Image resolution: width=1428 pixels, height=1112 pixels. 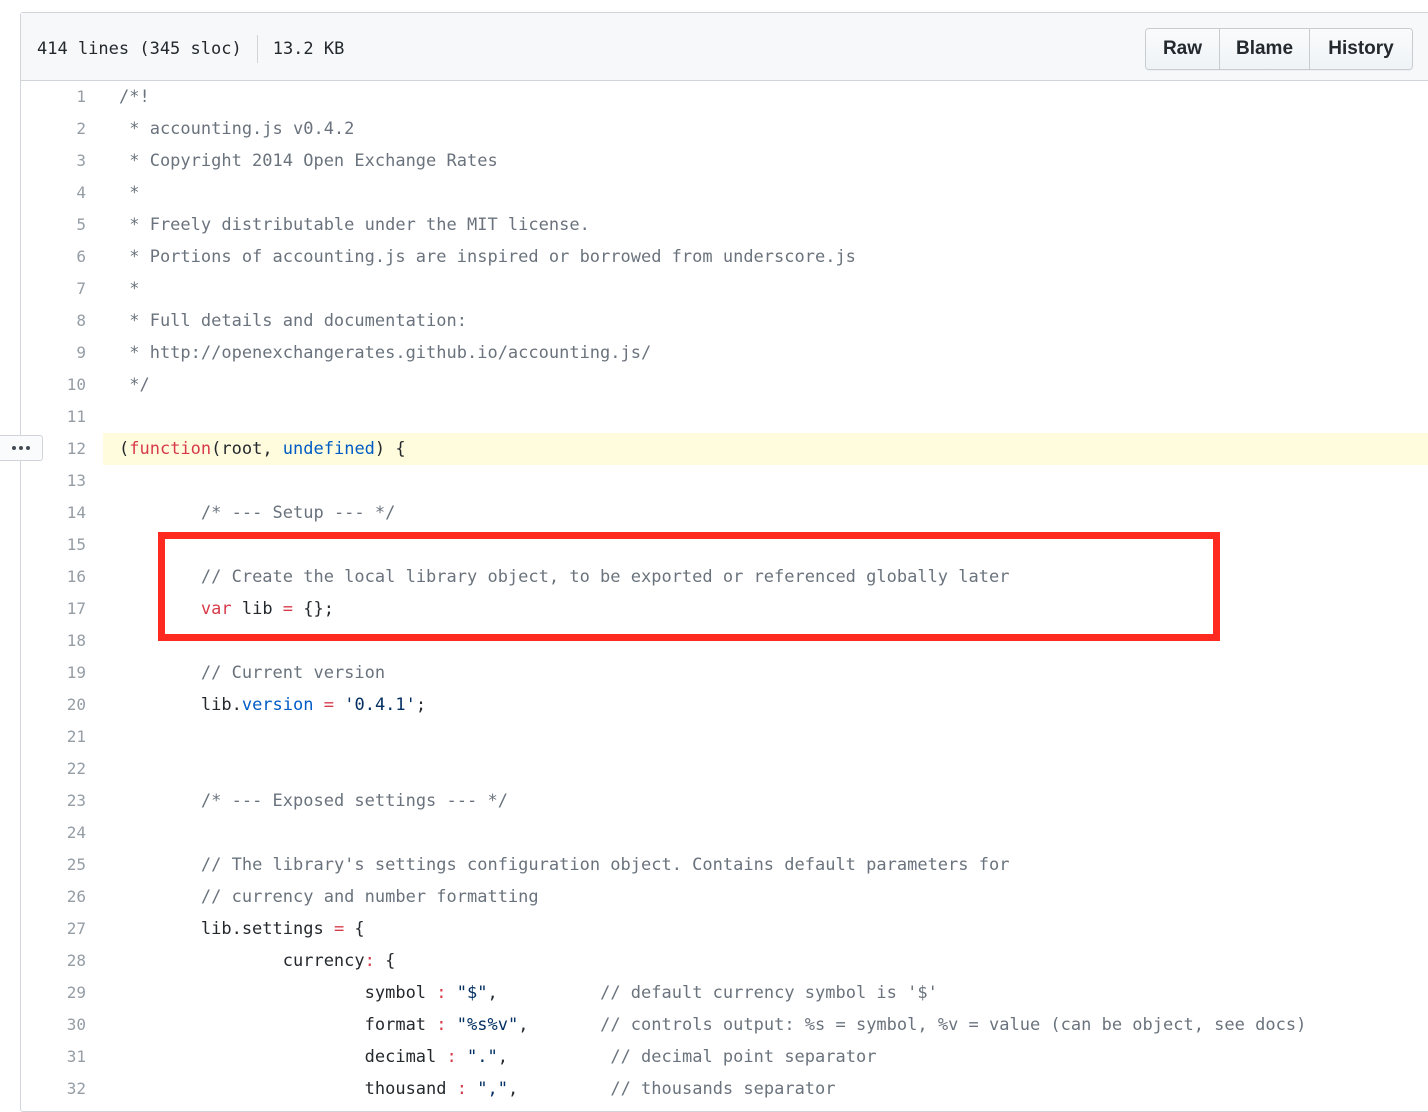 I want to click on code-token: ",", so click(x=492, y=1089).